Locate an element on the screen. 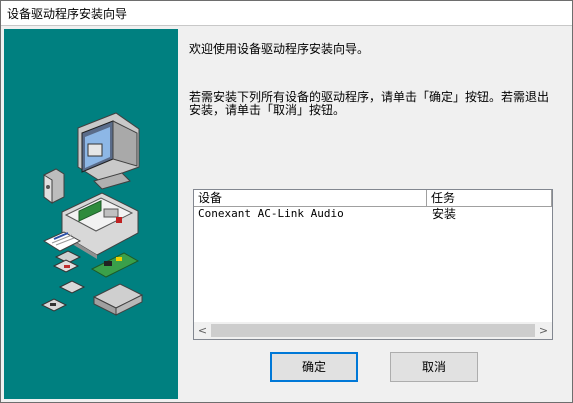  welcome-text: 欢迎使用设备驱动程序安装向导。 is located at coordinates (279, 49).